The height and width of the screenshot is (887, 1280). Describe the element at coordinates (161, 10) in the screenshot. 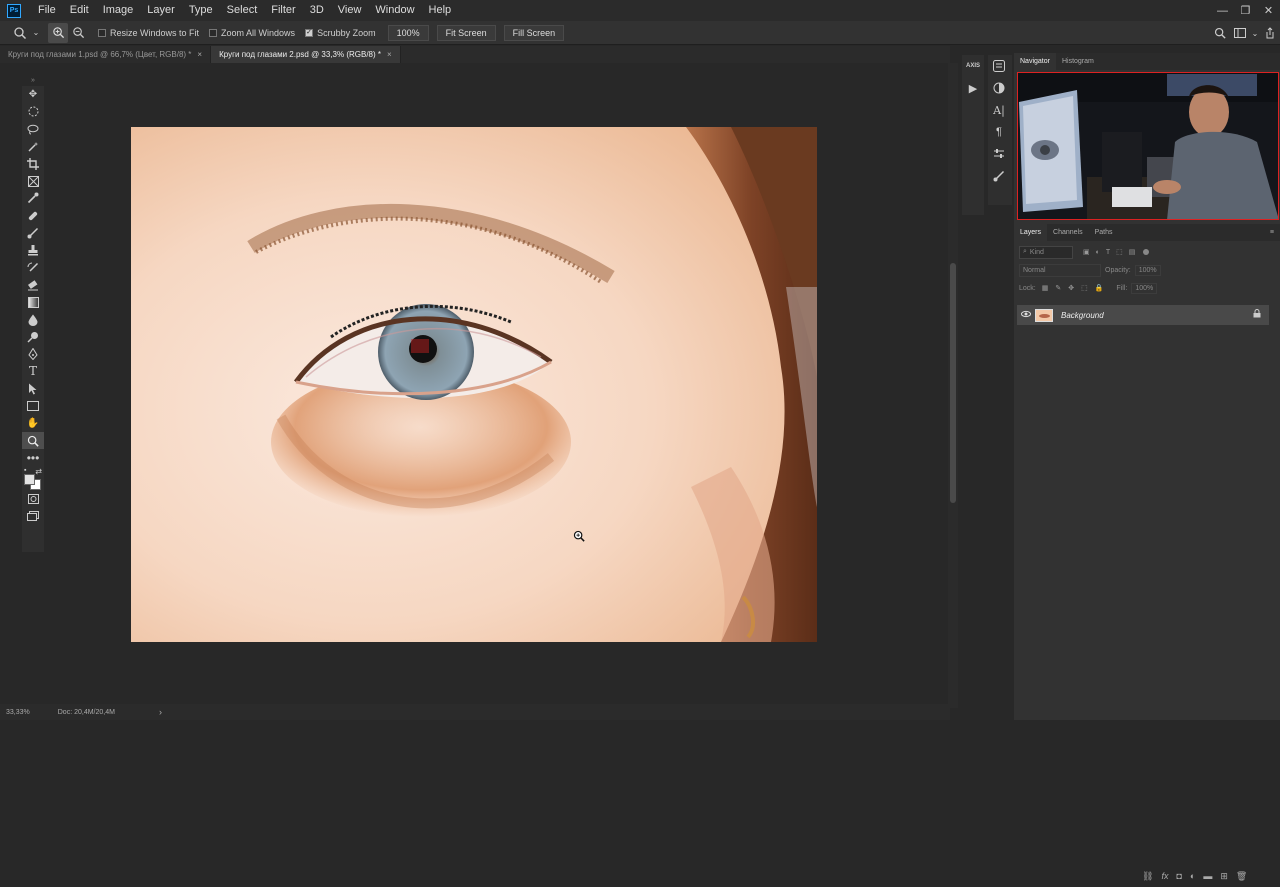

I see `menu-layer: Layer` at that location.